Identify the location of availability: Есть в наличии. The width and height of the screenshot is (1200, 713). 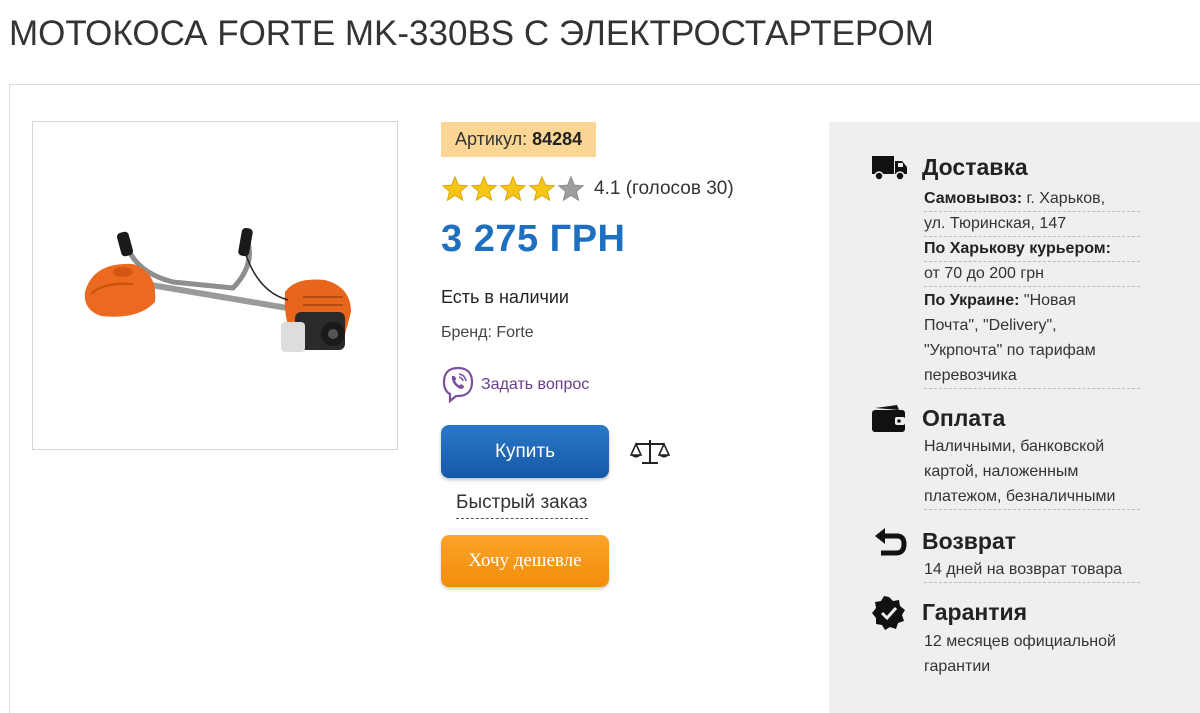
(505, 297).